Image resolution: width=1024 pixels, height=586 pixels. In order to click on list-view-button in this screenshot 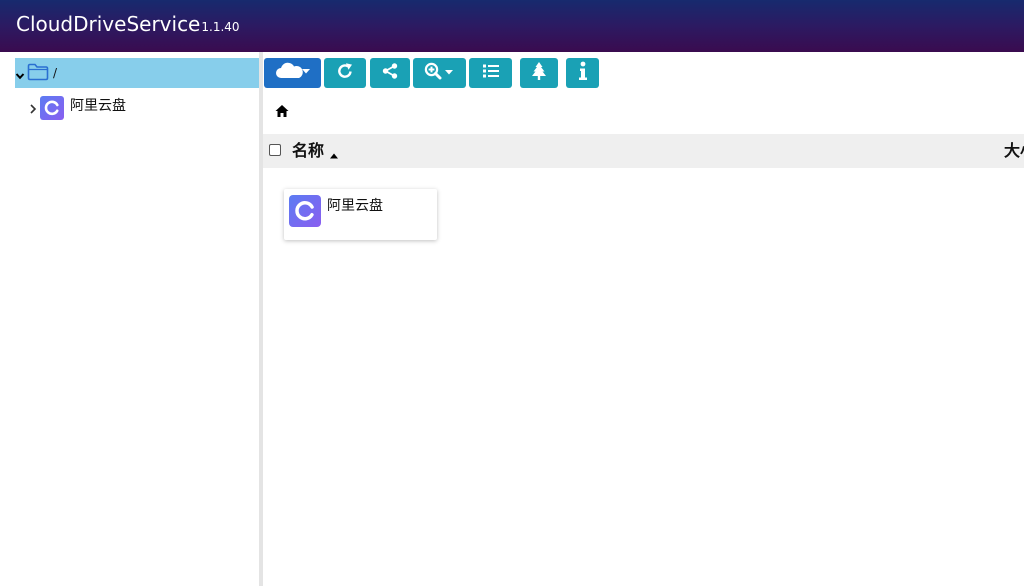, I will do `click(490, 73)`.